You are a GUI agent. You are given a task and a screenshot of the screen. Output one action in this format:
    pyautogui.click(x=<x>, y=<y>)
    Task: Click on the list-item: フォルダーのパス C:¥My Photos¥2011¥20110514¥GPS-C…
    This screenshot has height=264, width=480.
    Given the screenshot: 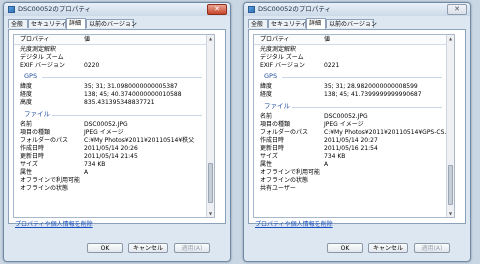 What is the action you would take?
    pyautogui.click(x=354, y=133)
    